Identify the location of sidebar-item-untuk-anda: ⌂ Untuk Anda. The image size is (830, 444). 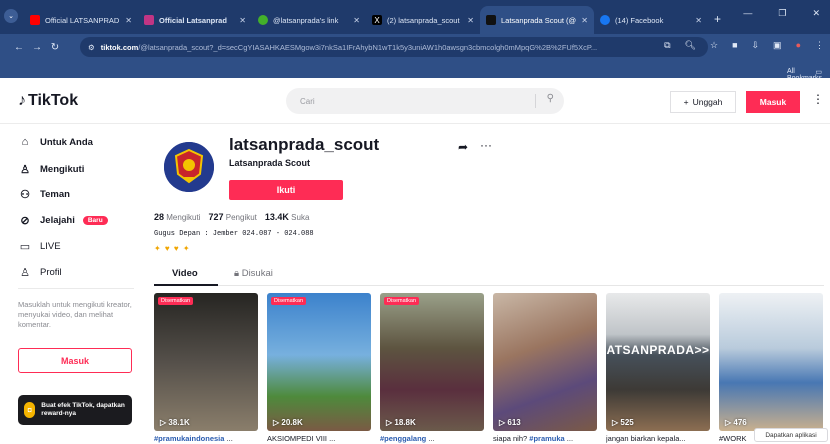
(55, 142).